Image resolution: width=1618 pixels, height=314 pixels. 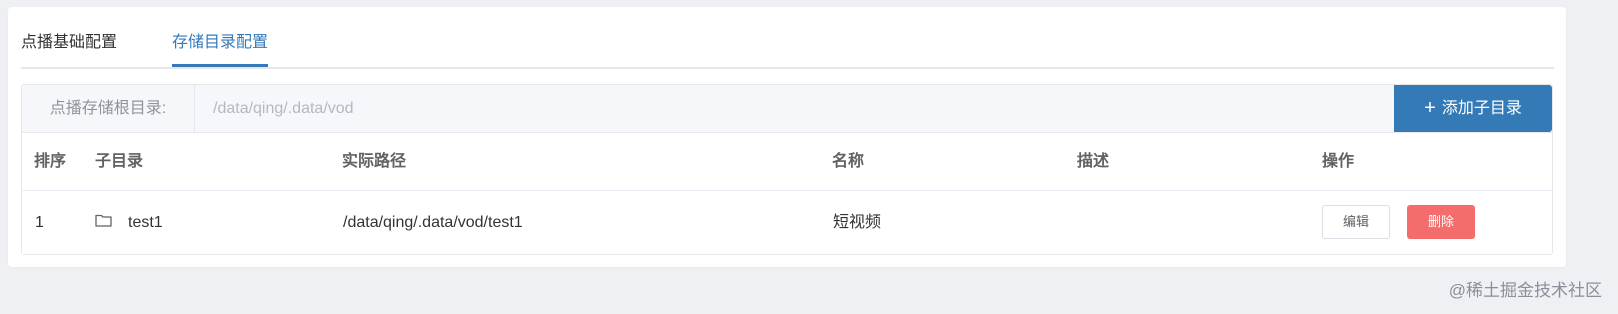 I want to click on row-order: 1, so click(x=39, y=222).